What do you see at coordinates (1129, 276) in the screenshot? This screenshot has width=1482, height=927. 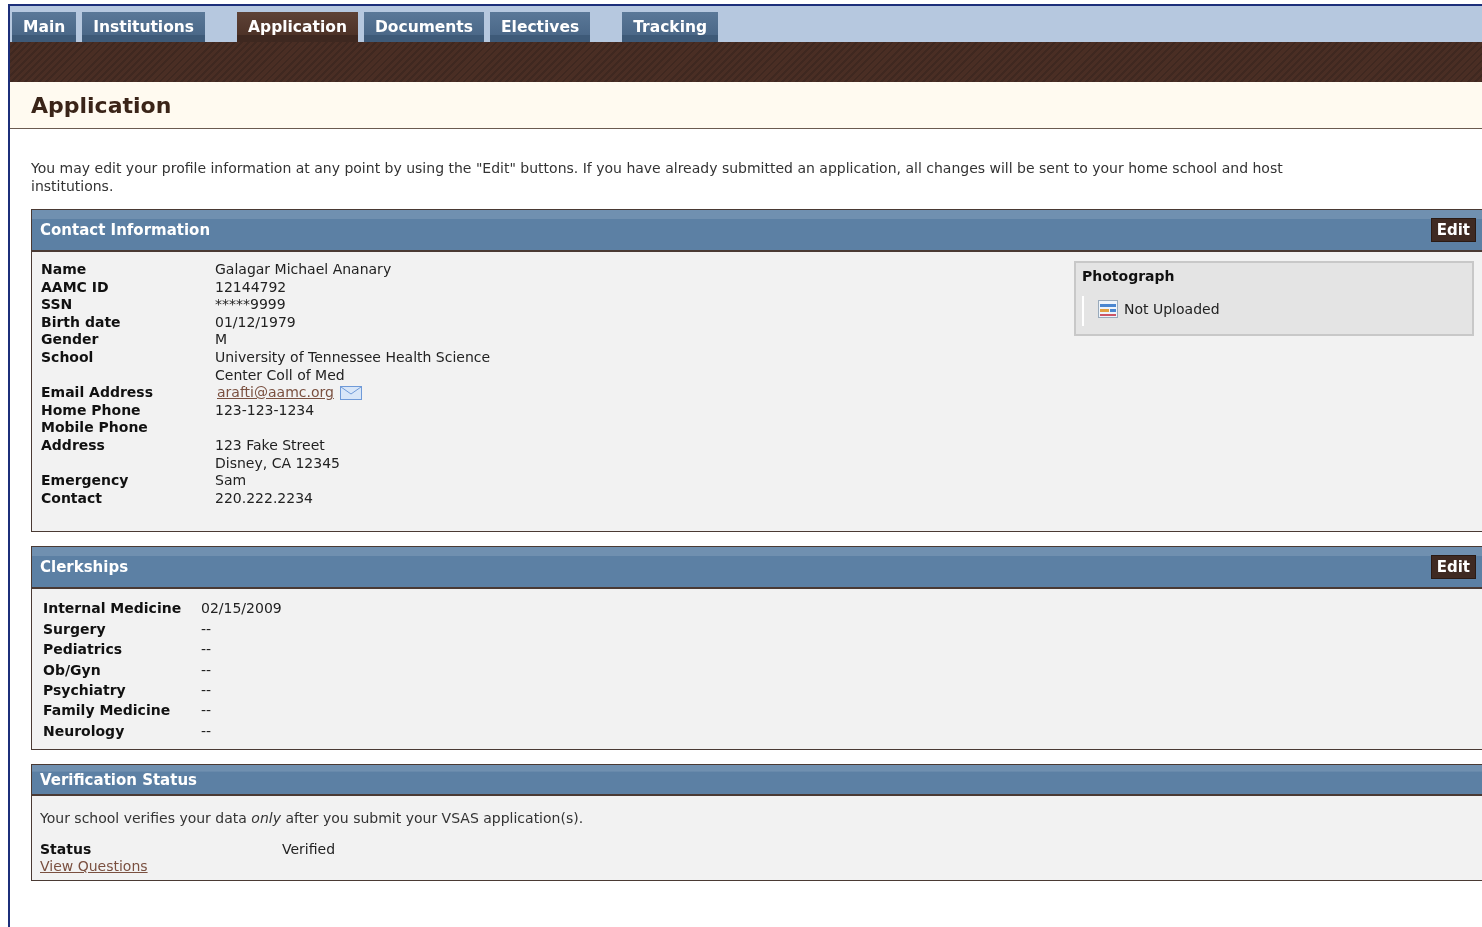 I see `photograph-title: Photograph` at bounding box center [1129, 276].